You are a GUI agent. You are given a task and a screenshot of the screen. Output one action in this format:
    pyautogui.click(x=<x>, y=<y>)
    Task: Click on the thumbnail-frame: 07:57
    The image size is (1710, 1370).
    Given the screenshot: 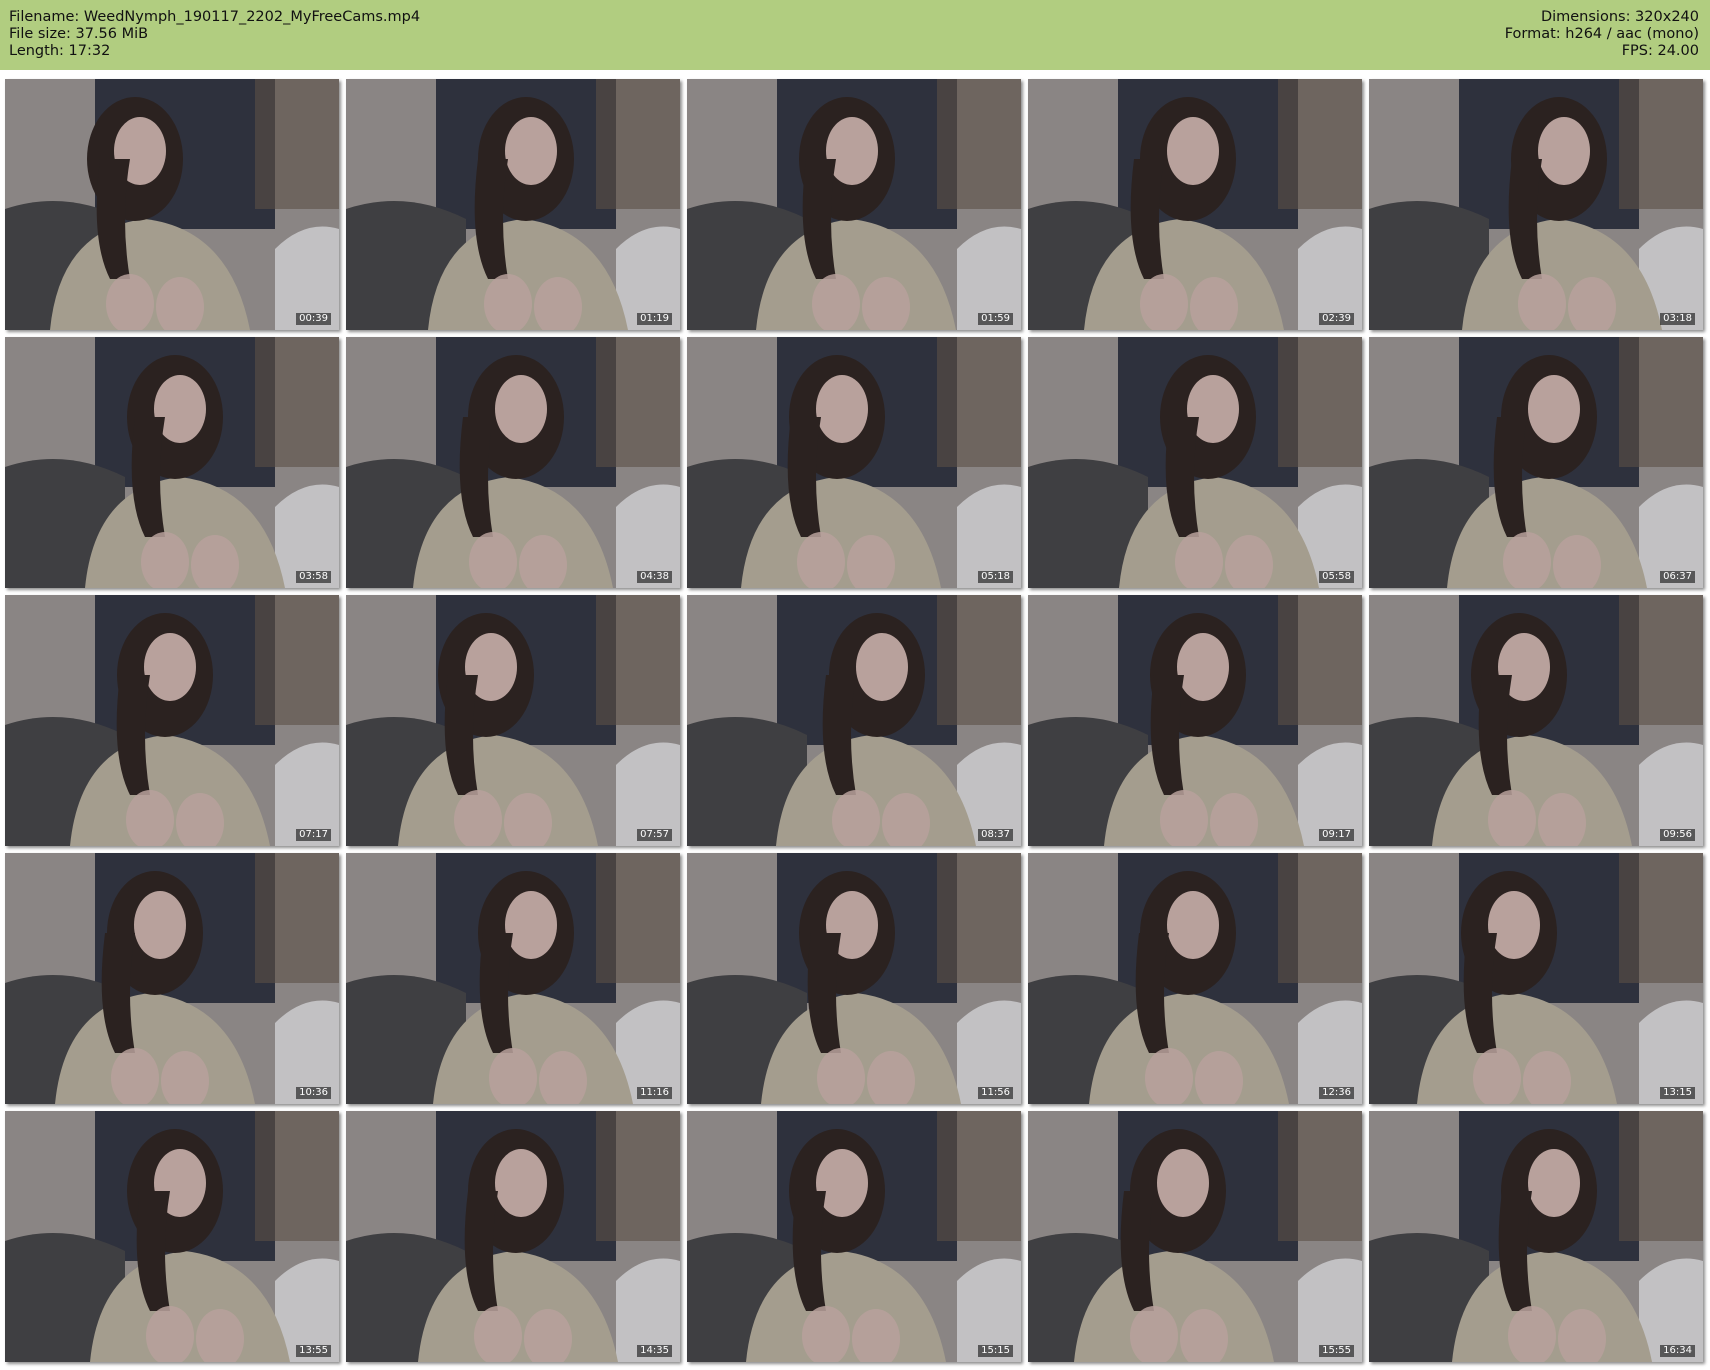 What is the action you would take?
    pyautogui.click(x=513, y=720)
    